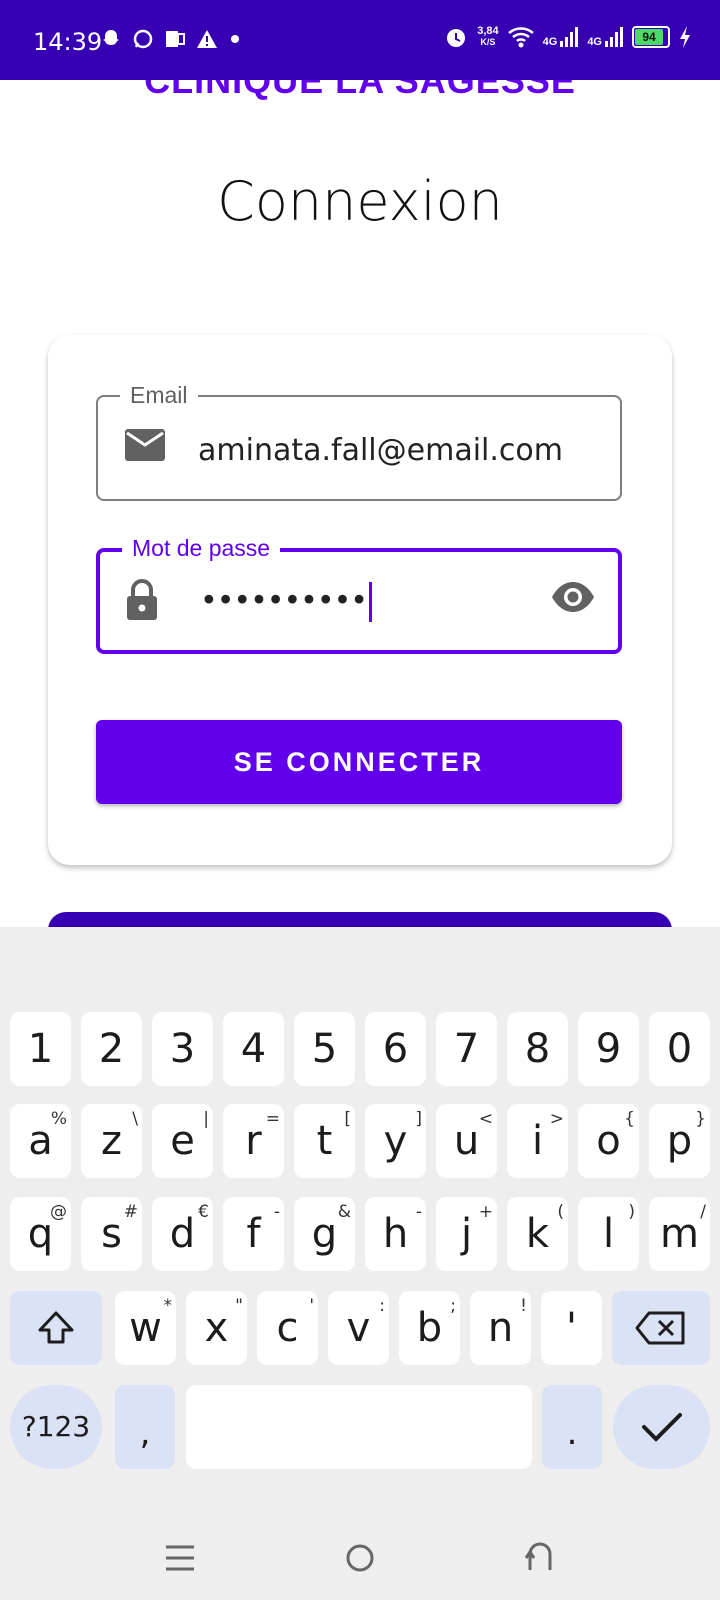 This screenshot has height=1600, width=720. I want to click on key-label: f, so click(253, 1234).